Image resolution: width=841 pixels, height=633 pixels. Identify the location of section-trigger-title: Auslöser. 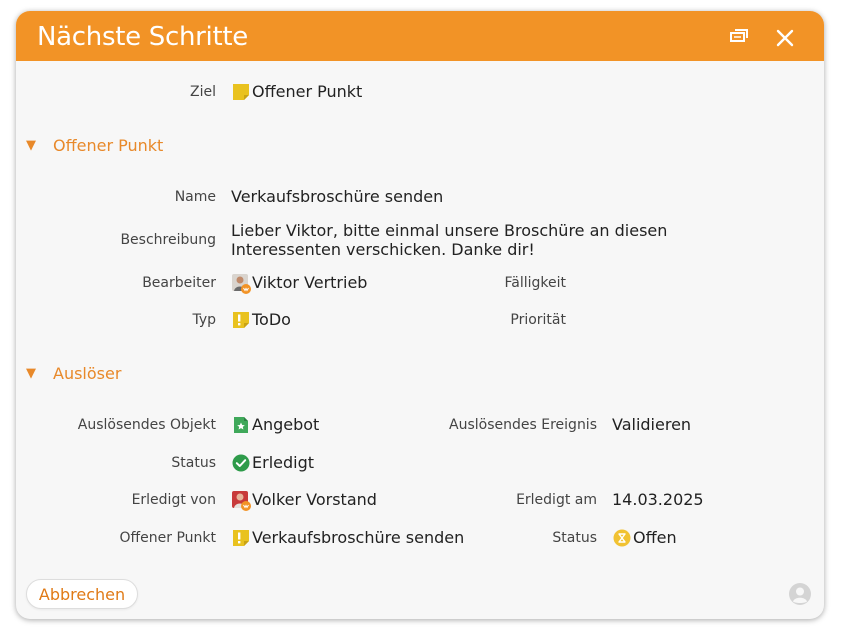
(87, 373).